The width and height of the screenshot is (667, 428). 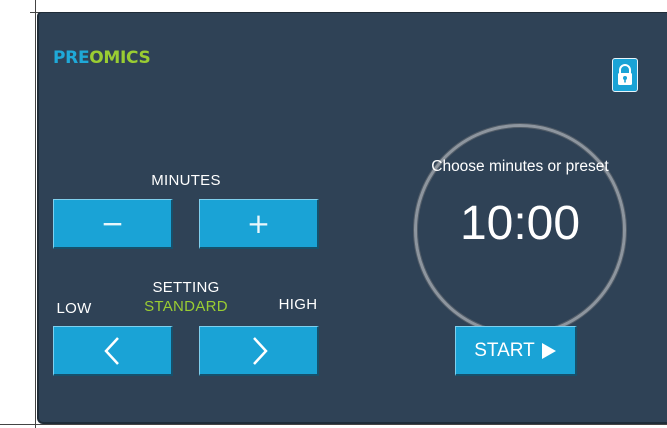 What do you see at coordinates (120, 58) in the screenshot?
I see `brand-logo-part2: OMICS` at bounding box center [120, 58].